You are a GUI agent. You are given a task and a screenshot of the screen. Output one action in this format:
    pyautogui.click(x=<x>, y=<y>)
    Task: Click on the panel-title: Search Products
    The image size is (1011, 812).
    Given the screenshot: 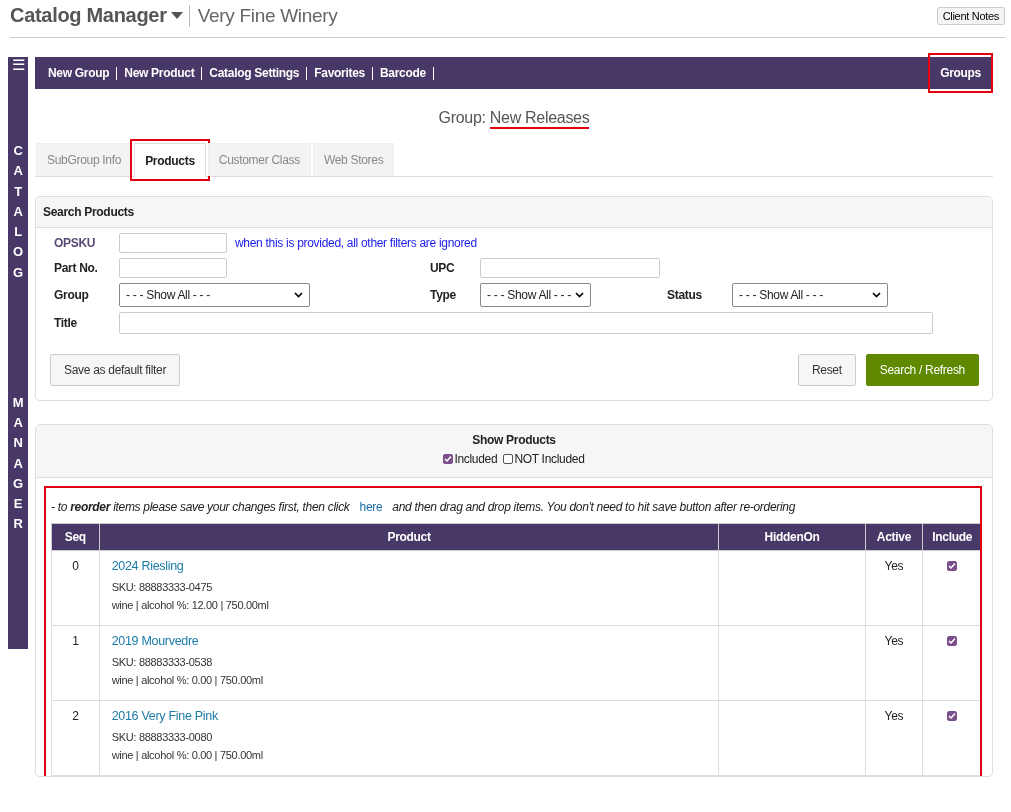 What is the action you would take?
    pyautogui.click(x=514, y=212)
    